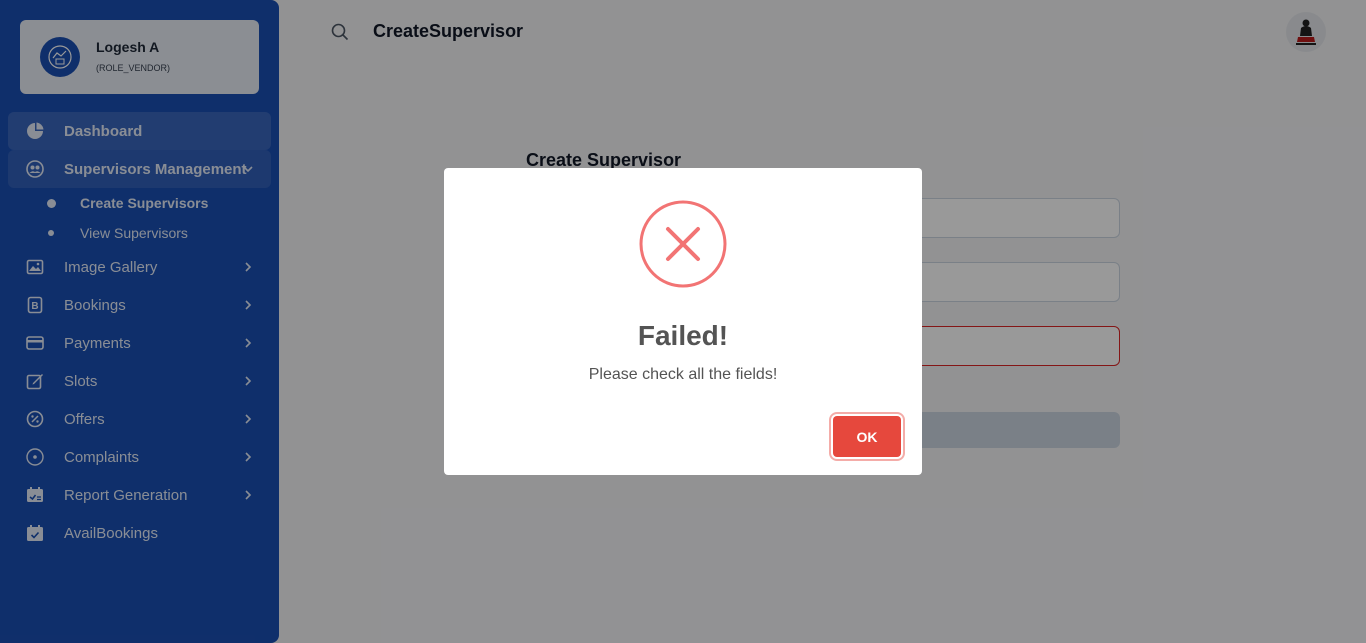 The height and width of the screenshot is (643, 1366). What do you see at coordinates (683, 244) in the screenshot?
I see `error-x-icon` at bounding box center [683, 244].